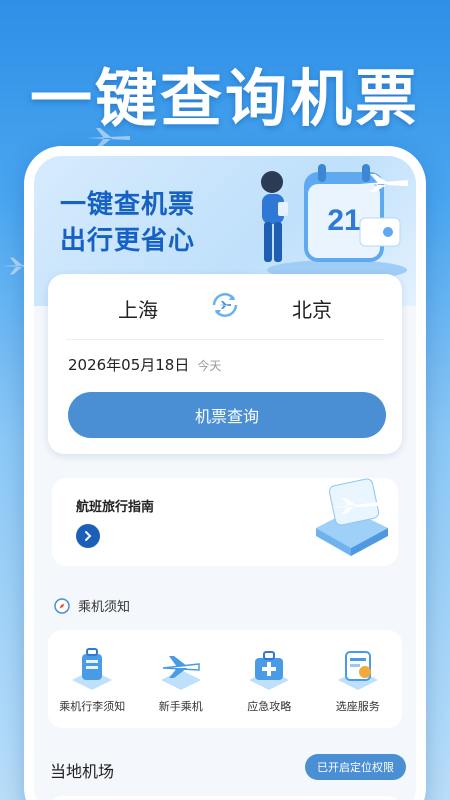 Image resolution: width=450 pixels, height=800 pixels. Describe the element at coordinates (269, 670) in the screenshot. I see `first-aid-kit-icon` at that location.